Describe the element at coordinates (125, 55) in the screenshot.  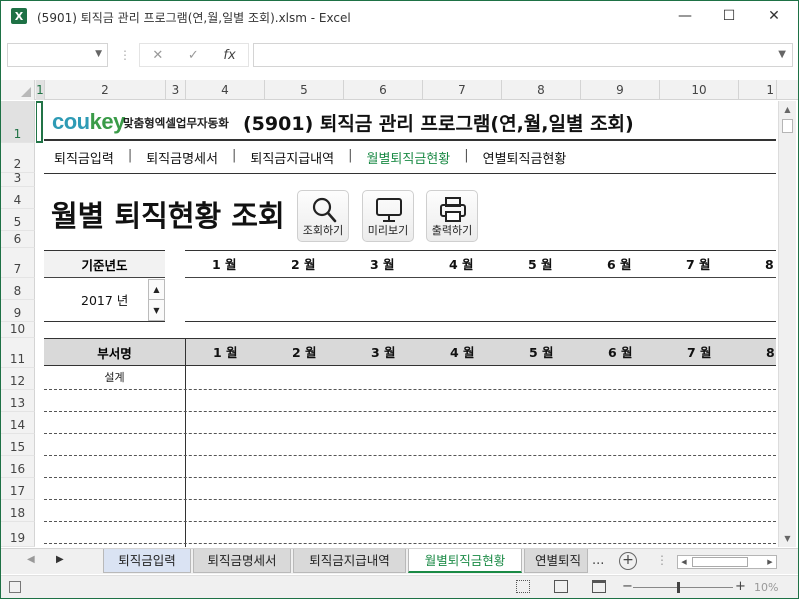
I see `drag-handle-icon: ⋮` at that location.